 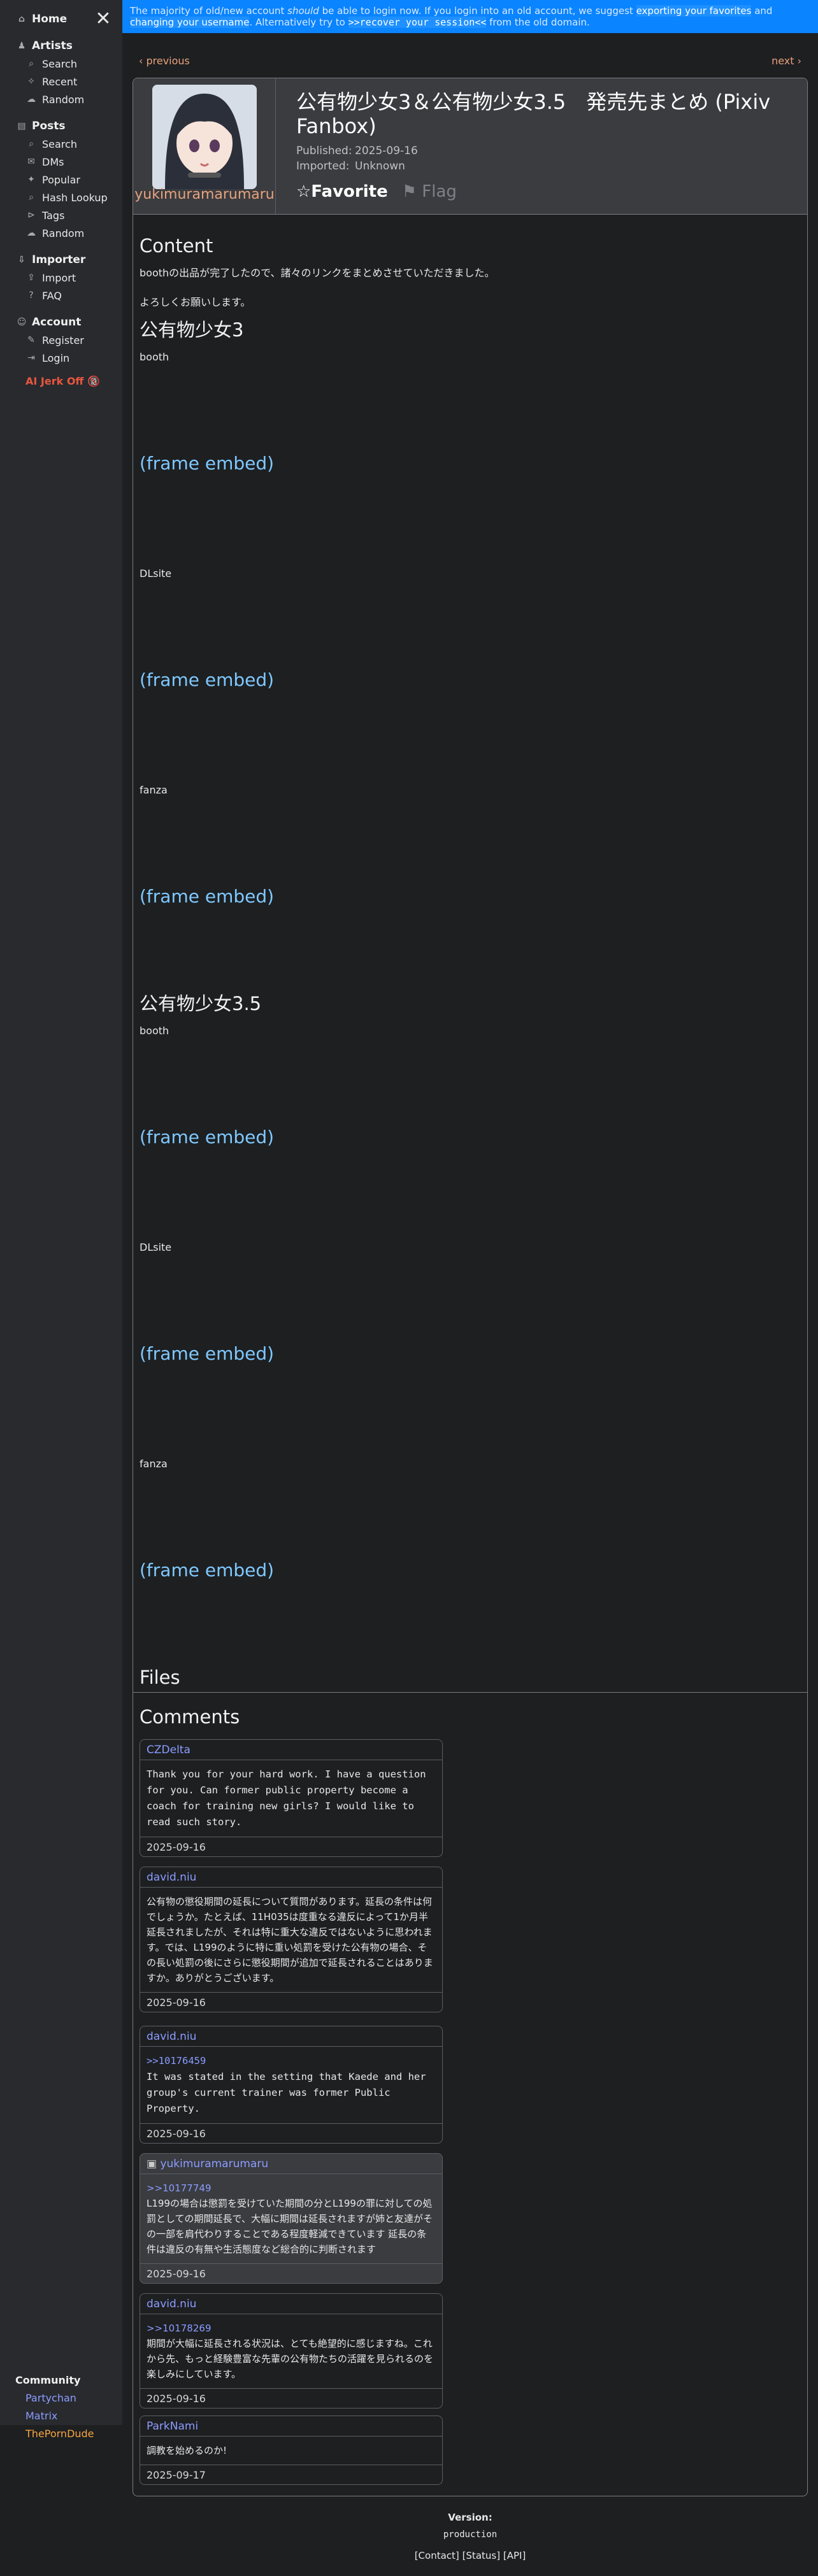 I want to click on change-username-link: changing your username, so click(x=190, y=22).